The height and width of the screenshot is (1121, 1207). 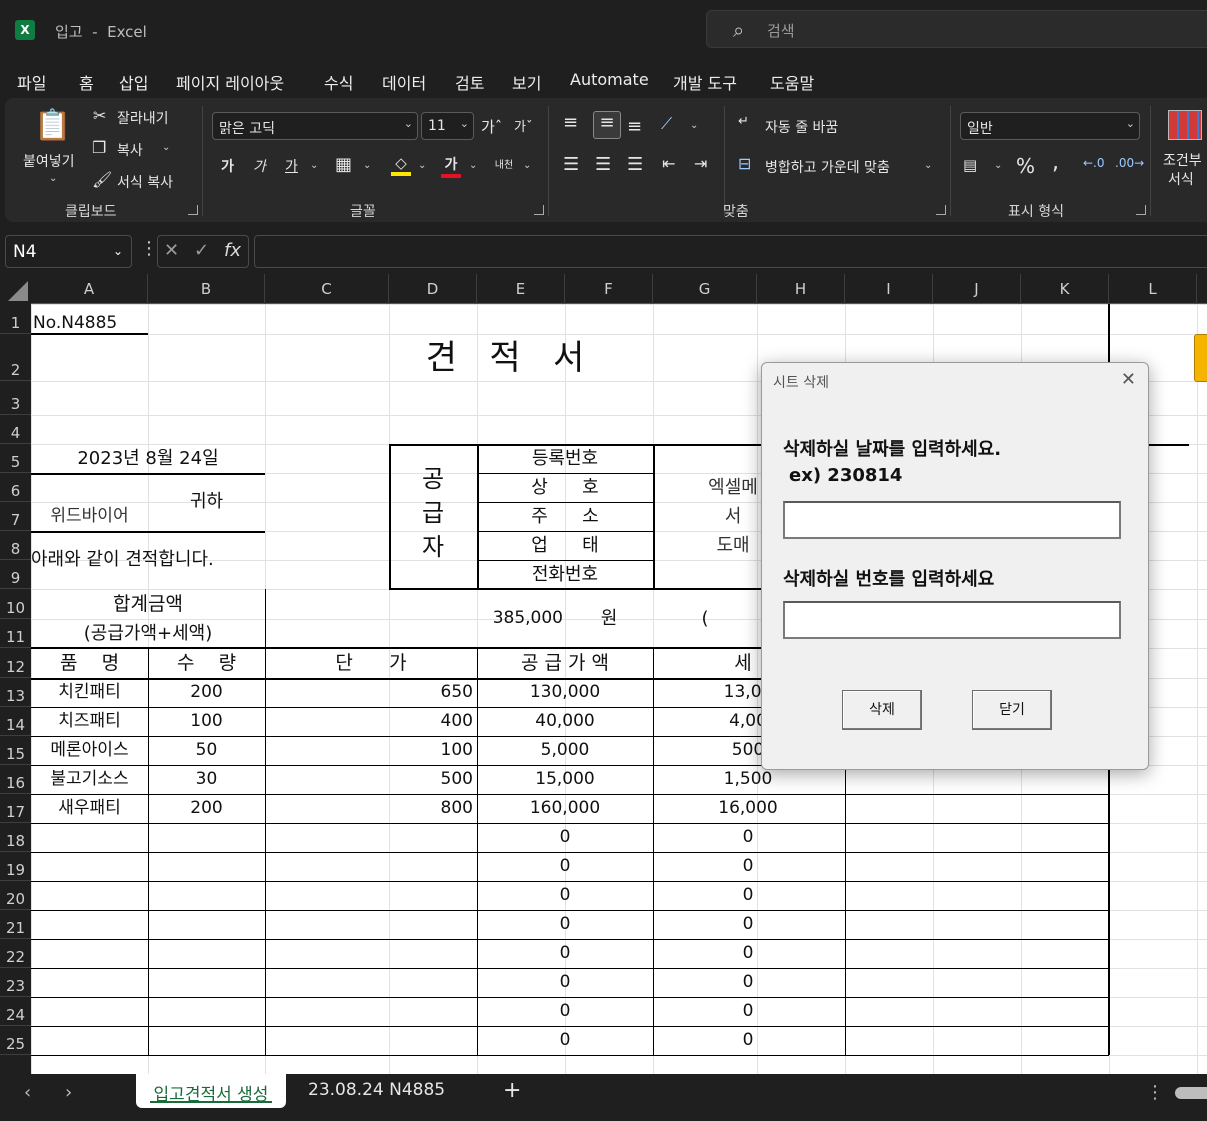 I want to click on bold-button: 가, so click(x=227, y=166).